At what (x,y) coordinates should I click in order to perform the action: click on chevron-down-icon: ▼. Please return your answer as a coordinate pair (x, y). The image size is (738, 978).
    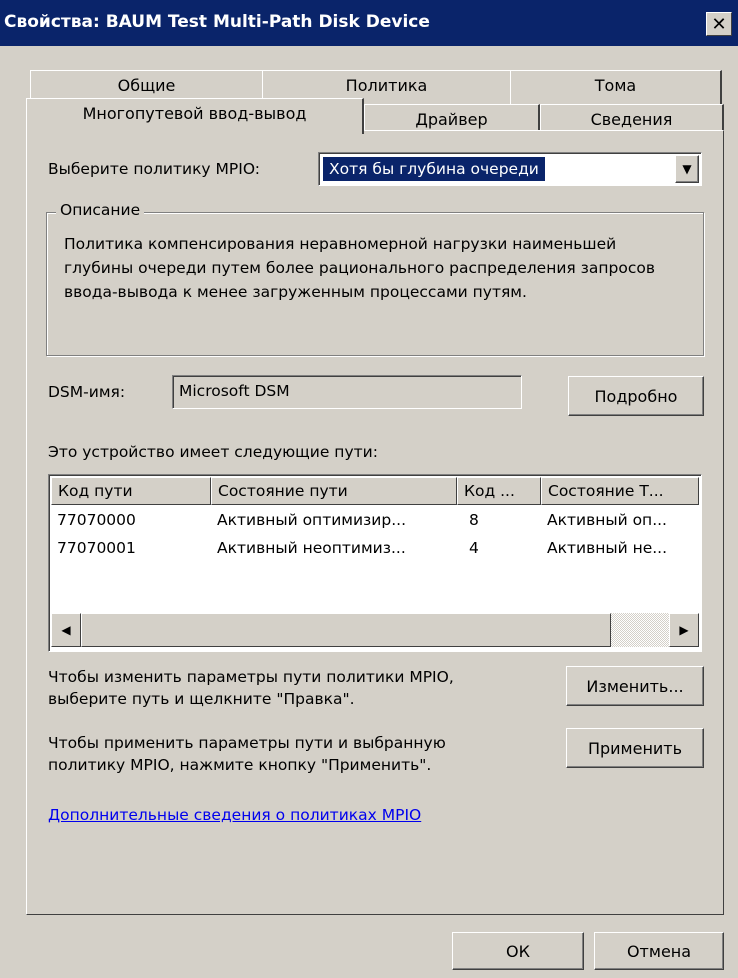
    Looking at the image, I should click on (687, 169).